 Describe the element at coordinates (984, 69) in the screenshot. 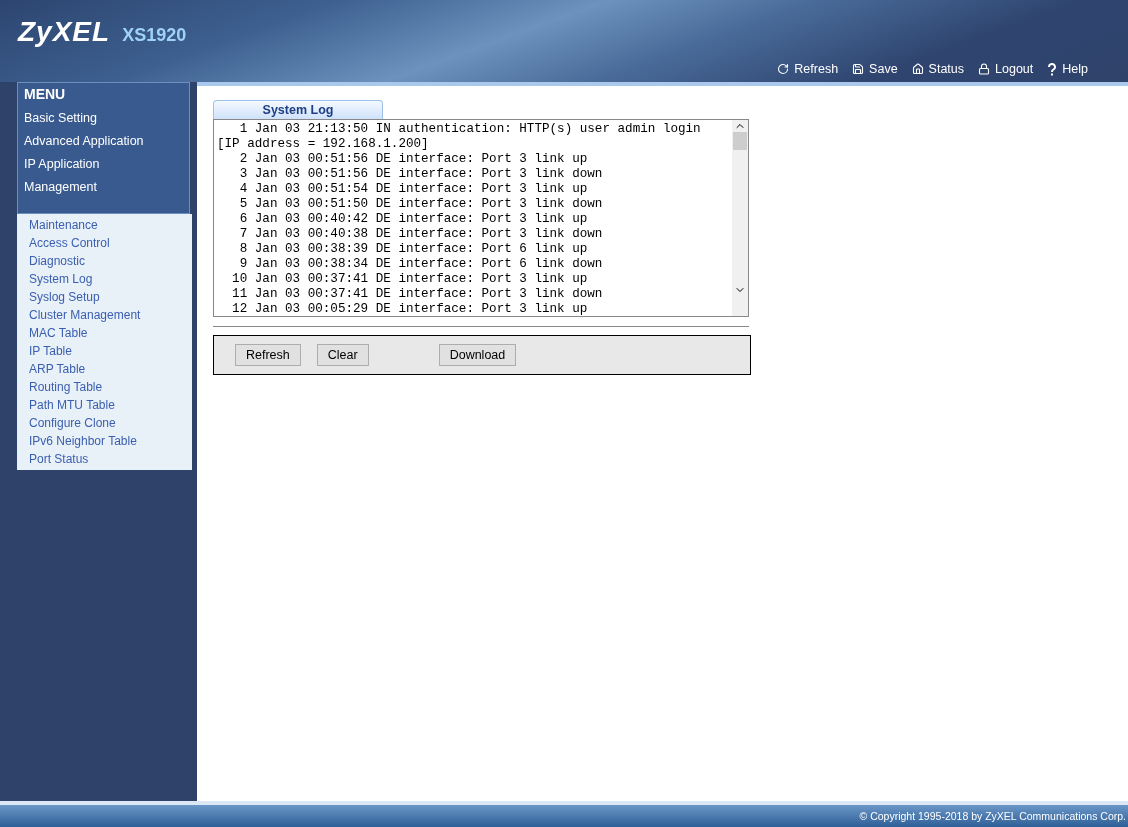

I see `lock-icon` at that location.